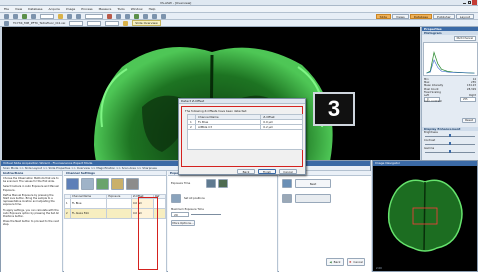 The height and width of the screenshot is (272, 478). I want to click on workspace-tabs: Slide Views Database Publisher Layout, so click(424, 16).